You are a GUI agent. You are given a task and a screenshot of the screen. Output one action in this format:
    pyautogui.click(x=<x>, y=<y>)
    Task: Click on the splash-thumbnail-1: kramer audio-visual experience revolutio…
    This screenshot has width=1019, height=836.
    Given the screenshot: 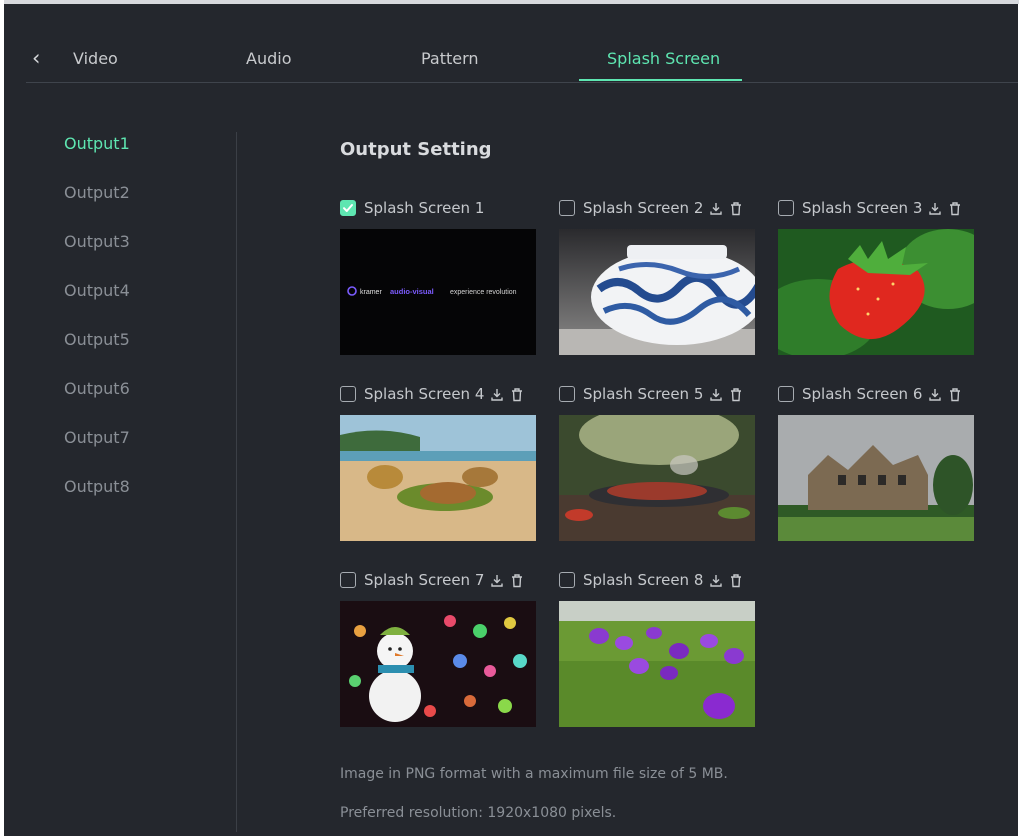 What is the action you would take?
    pyautogui.click(x=438, y=292)
    